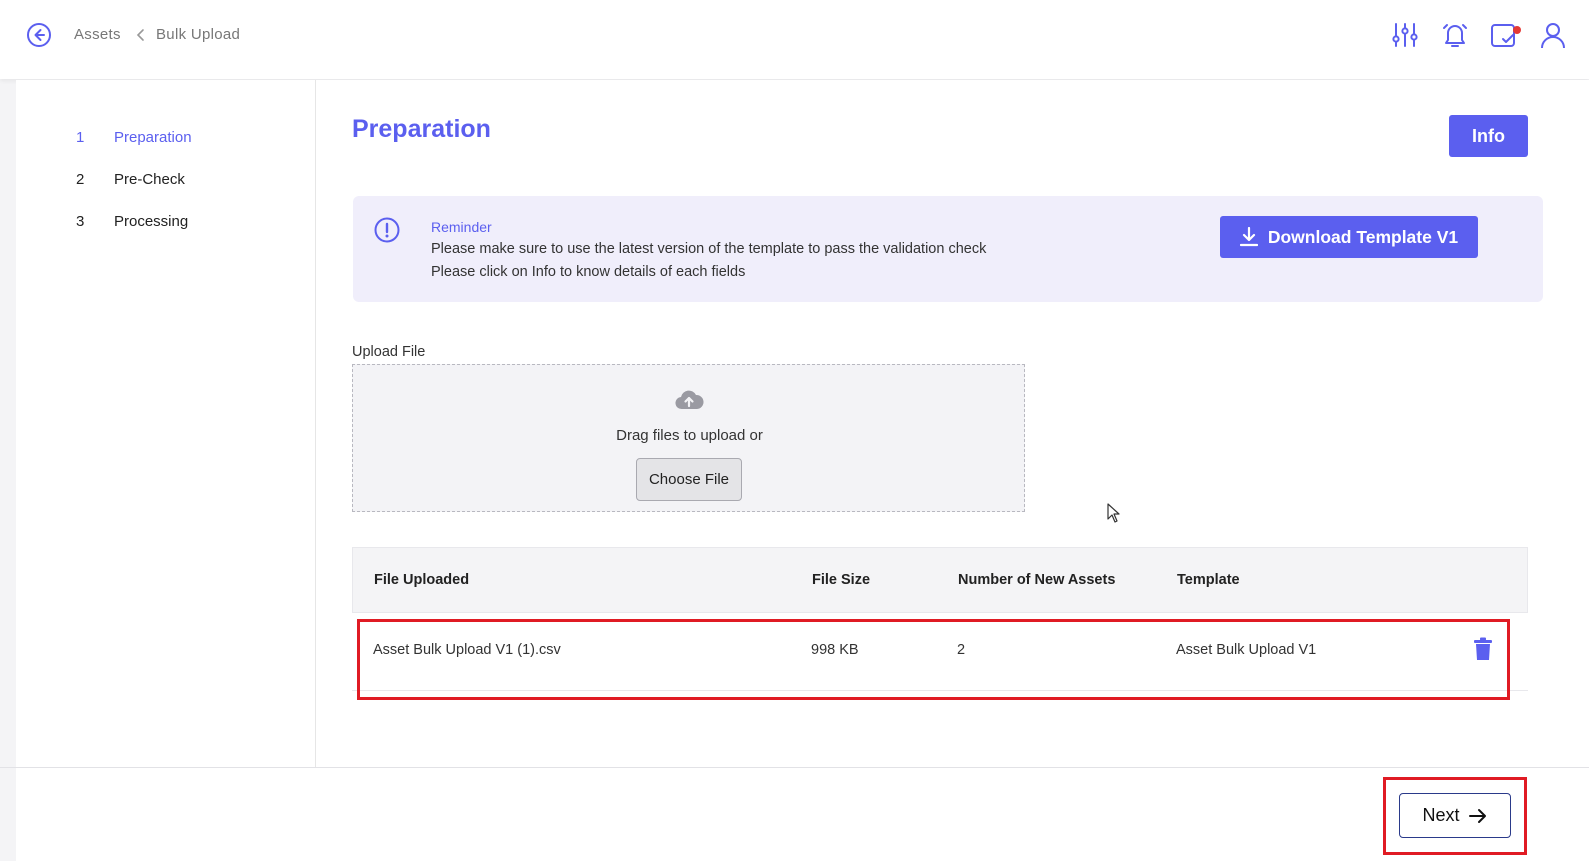 The width and height of the screenshot is (1589, 861). I want to click on choose-file-button: Choose File, so click(689, 479).